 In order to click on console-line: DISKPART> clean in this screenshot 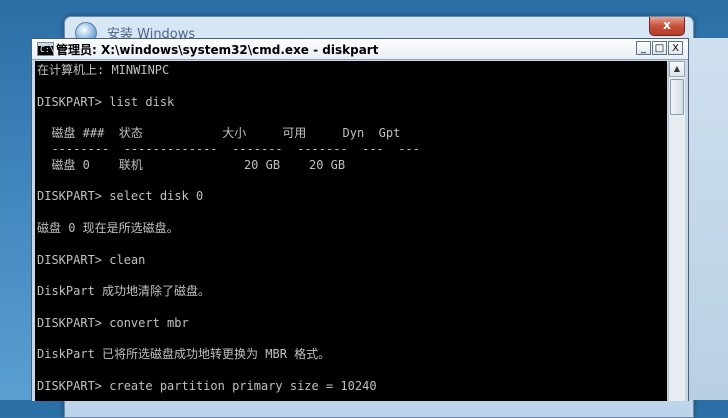, I will do `click(91, 259)`.